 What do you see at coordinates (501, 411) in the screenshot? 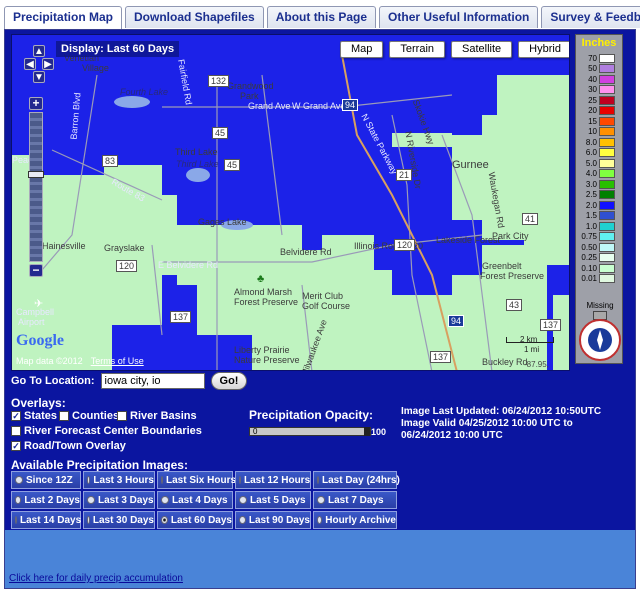
I see `last-updated-text: Image Last Updated: 06/24/2012 10:50UTC` at bounding box center [501, 411].